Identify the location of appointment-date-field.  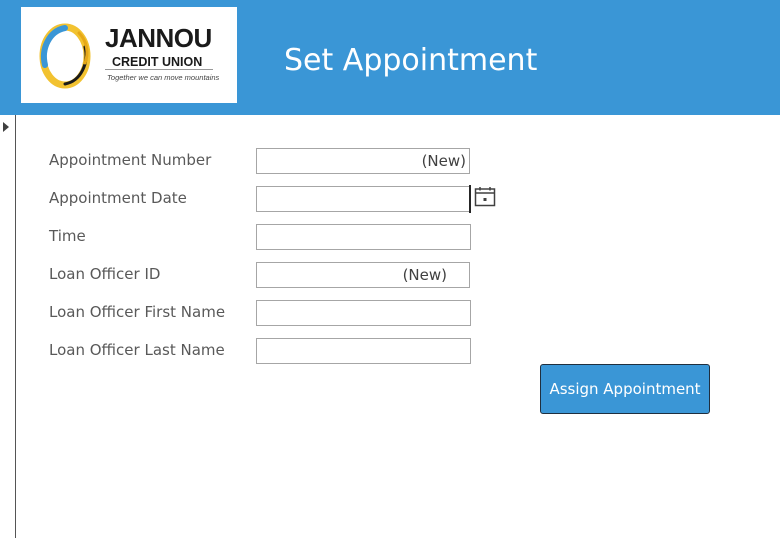
(363, 199).